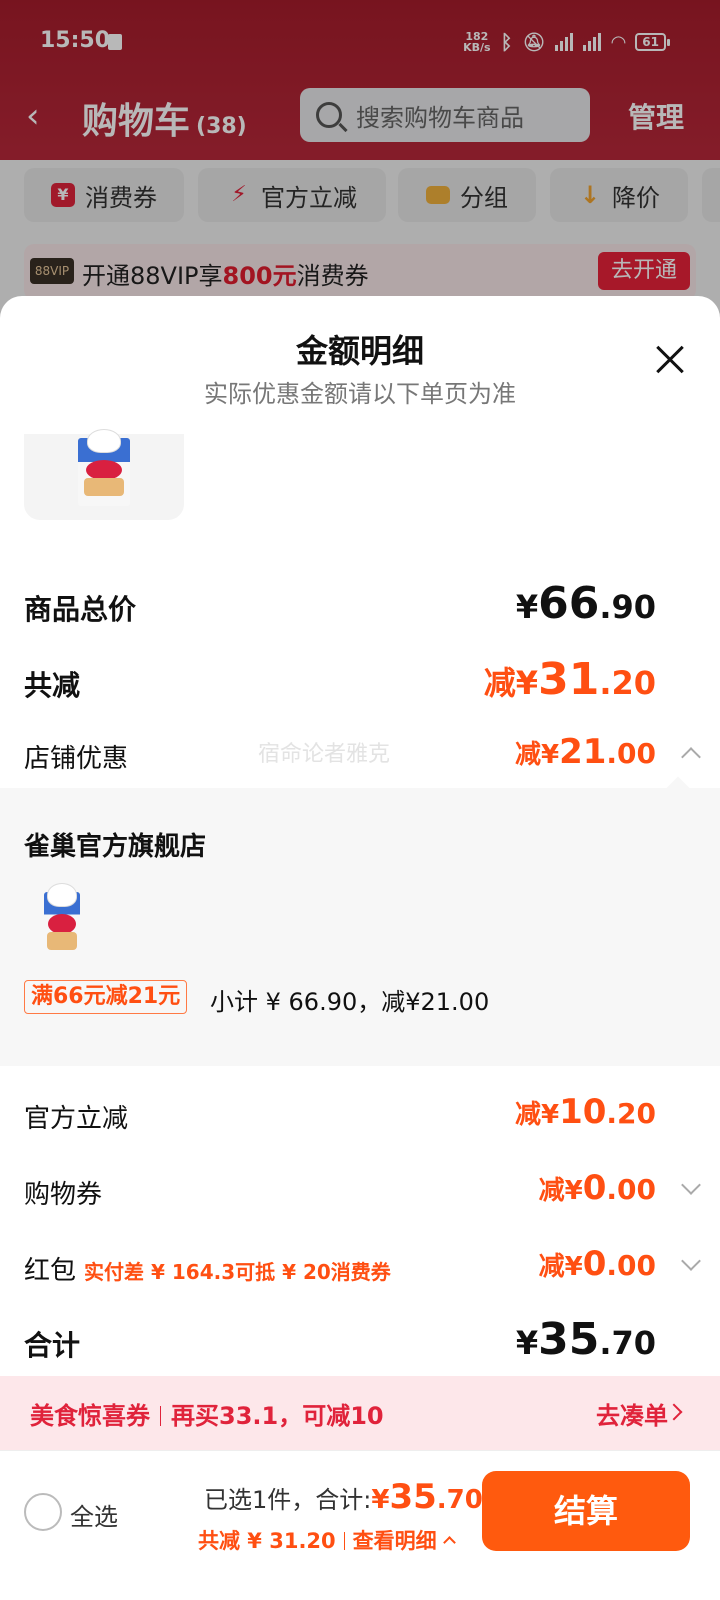 This screenshot has height=1600, width=720. Describe the element at coordinates (267, 1541) in the screenshot. I see `discount-text: 共减 ¥ 31.20` at that location.